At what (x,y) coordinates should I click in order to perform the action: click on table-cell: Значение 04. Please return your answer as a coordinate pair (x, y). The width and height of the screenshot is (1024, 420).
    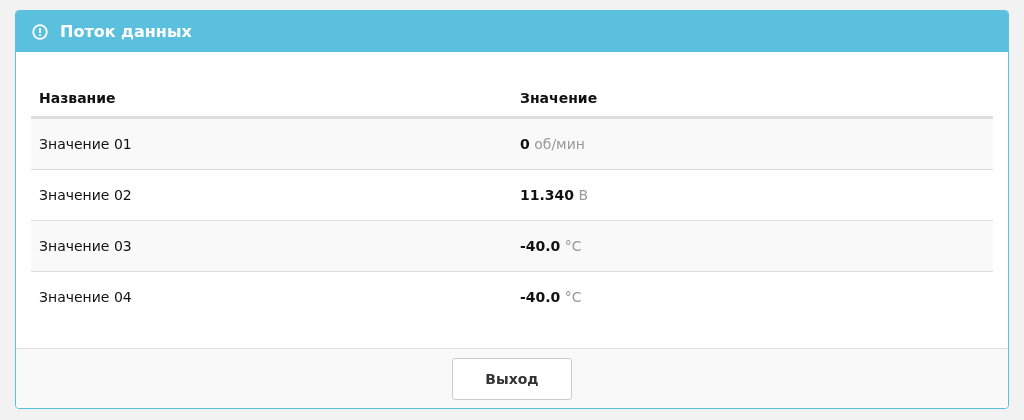
    Looking at the image, I should click on (271, 296).